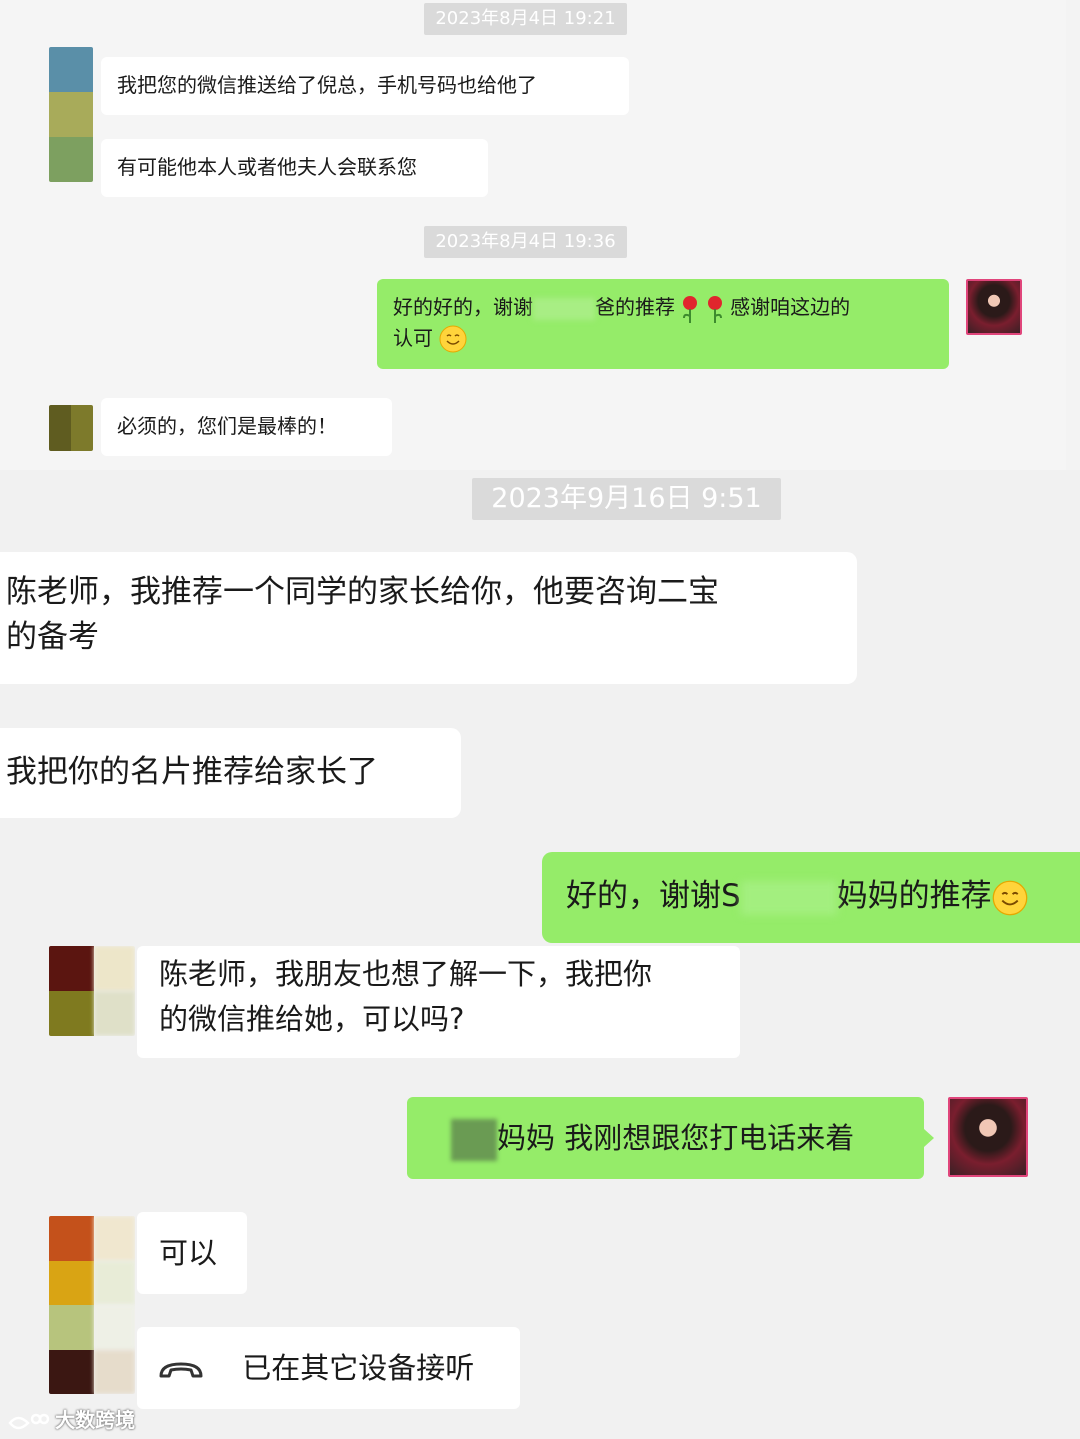 The height and width of the screenshot is (1439, 1080). Describe the element at coordinates (525, 19) in the screenshot. I see `timestamp: 2023年8月4日 19:21` at that location.